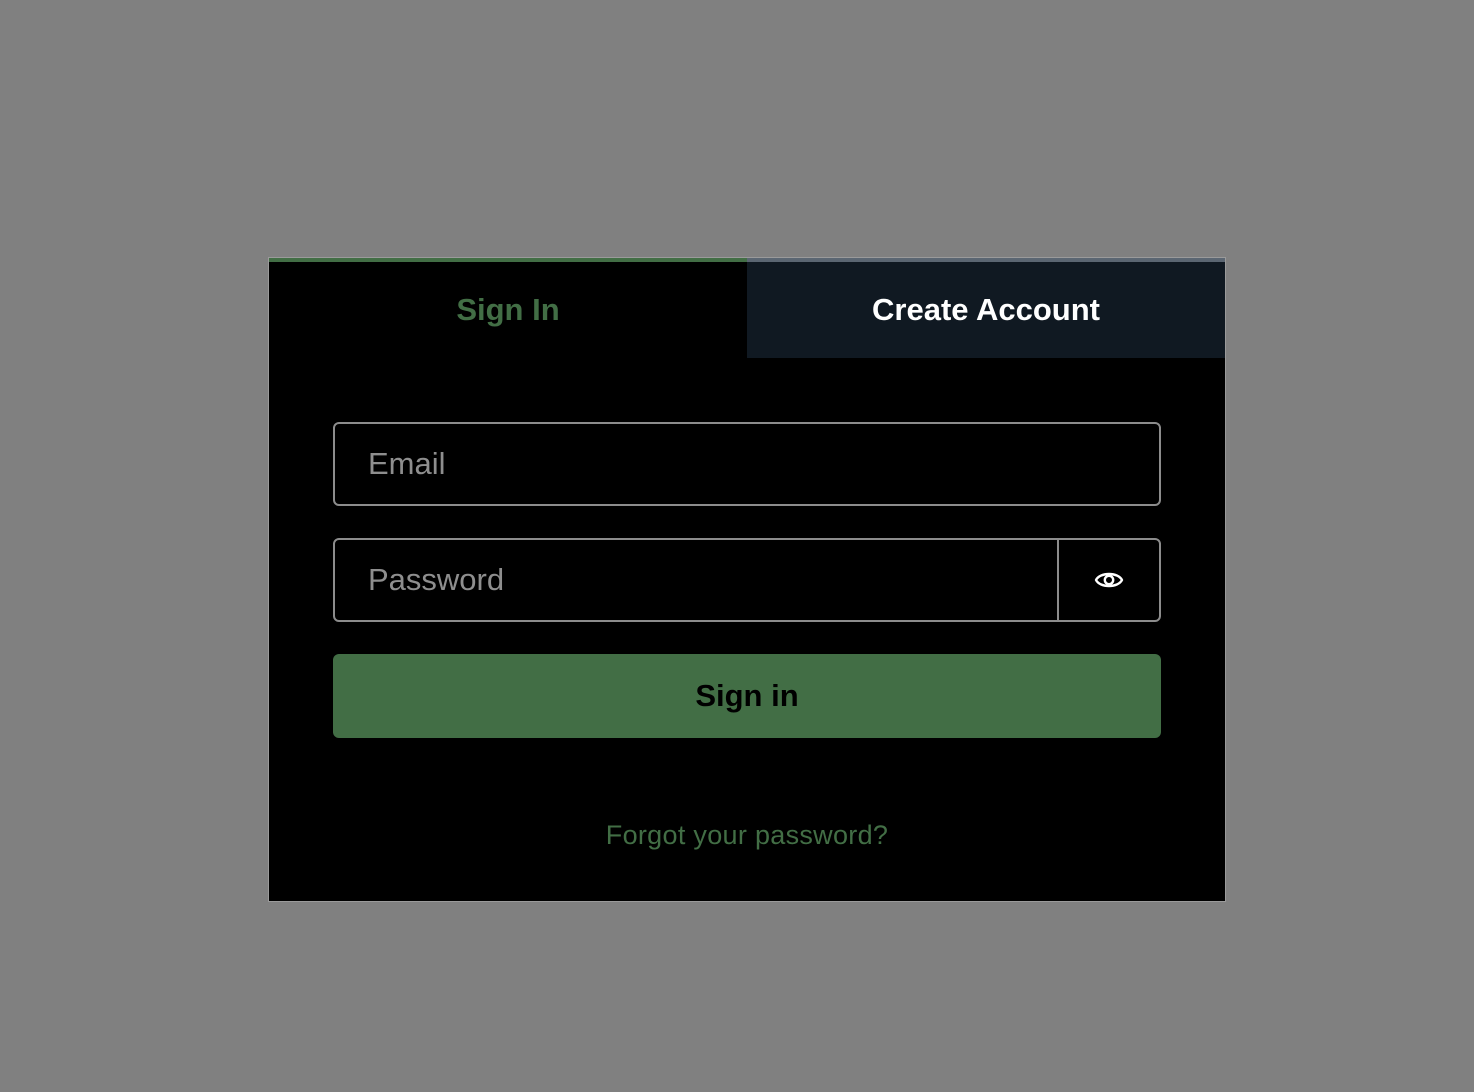 The height and width of the screenshot is (1092, 1474). I want to click on email-input, so click(747, 464).